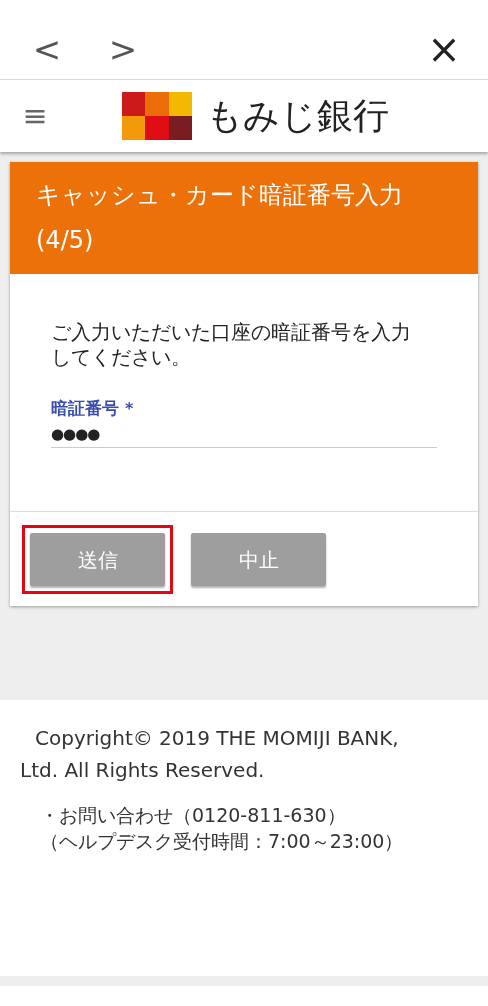 Image resolution: width=488 pixels, height=1006 pixels. What do you see at coordinates (222, 841) in the screenshot?
I see `contact-text: （ヘルプデスク受付時間：7:00～23:00）` at bounding box center [222, 841].